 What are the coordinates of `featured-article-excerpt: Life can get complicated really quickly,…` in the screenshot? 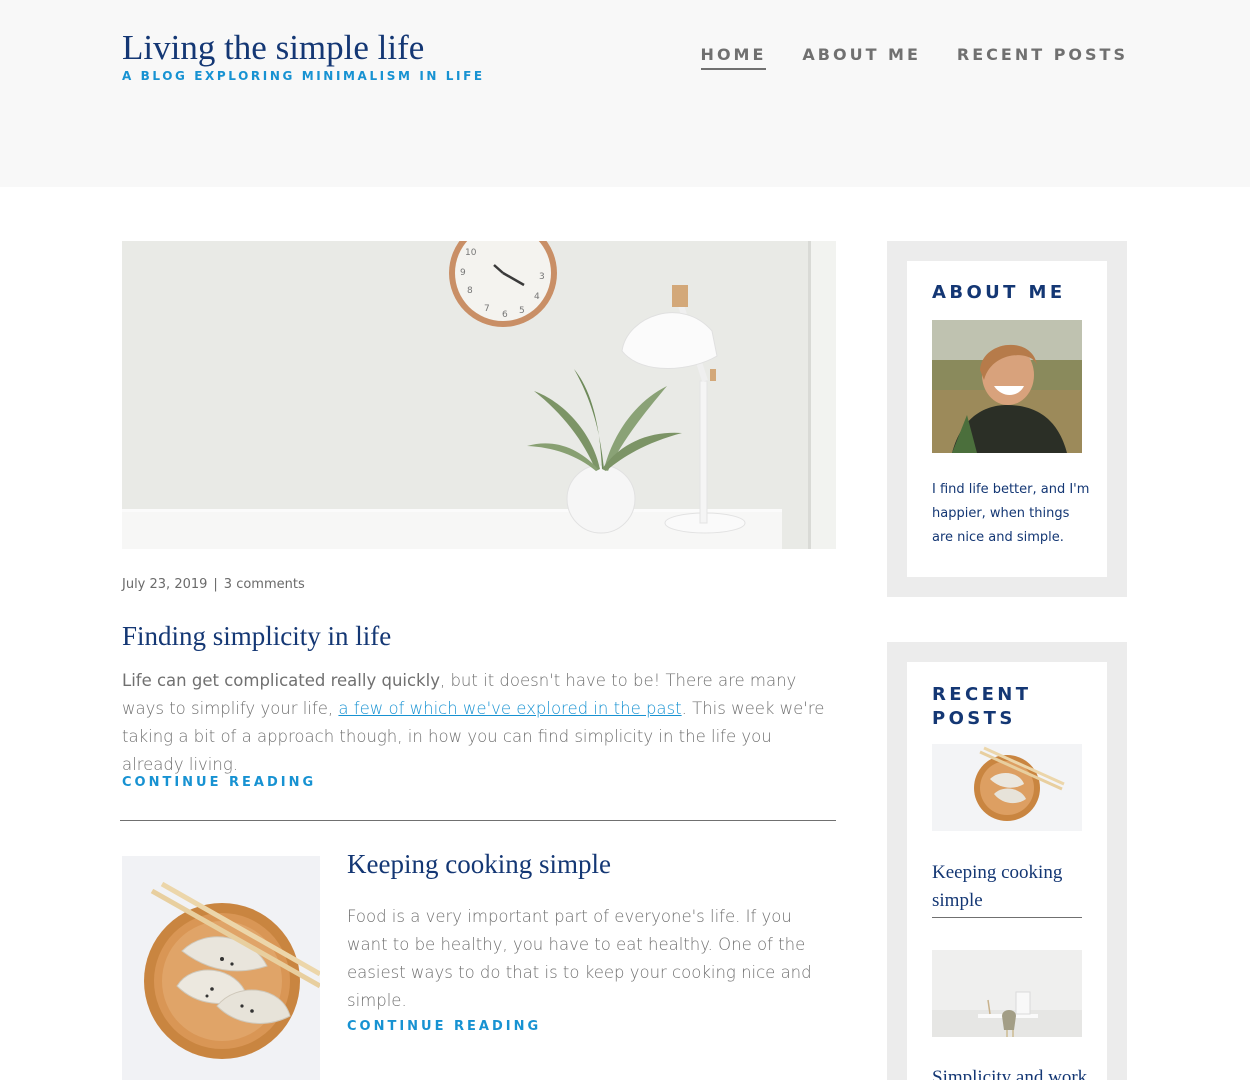 It's located at (480, 723).